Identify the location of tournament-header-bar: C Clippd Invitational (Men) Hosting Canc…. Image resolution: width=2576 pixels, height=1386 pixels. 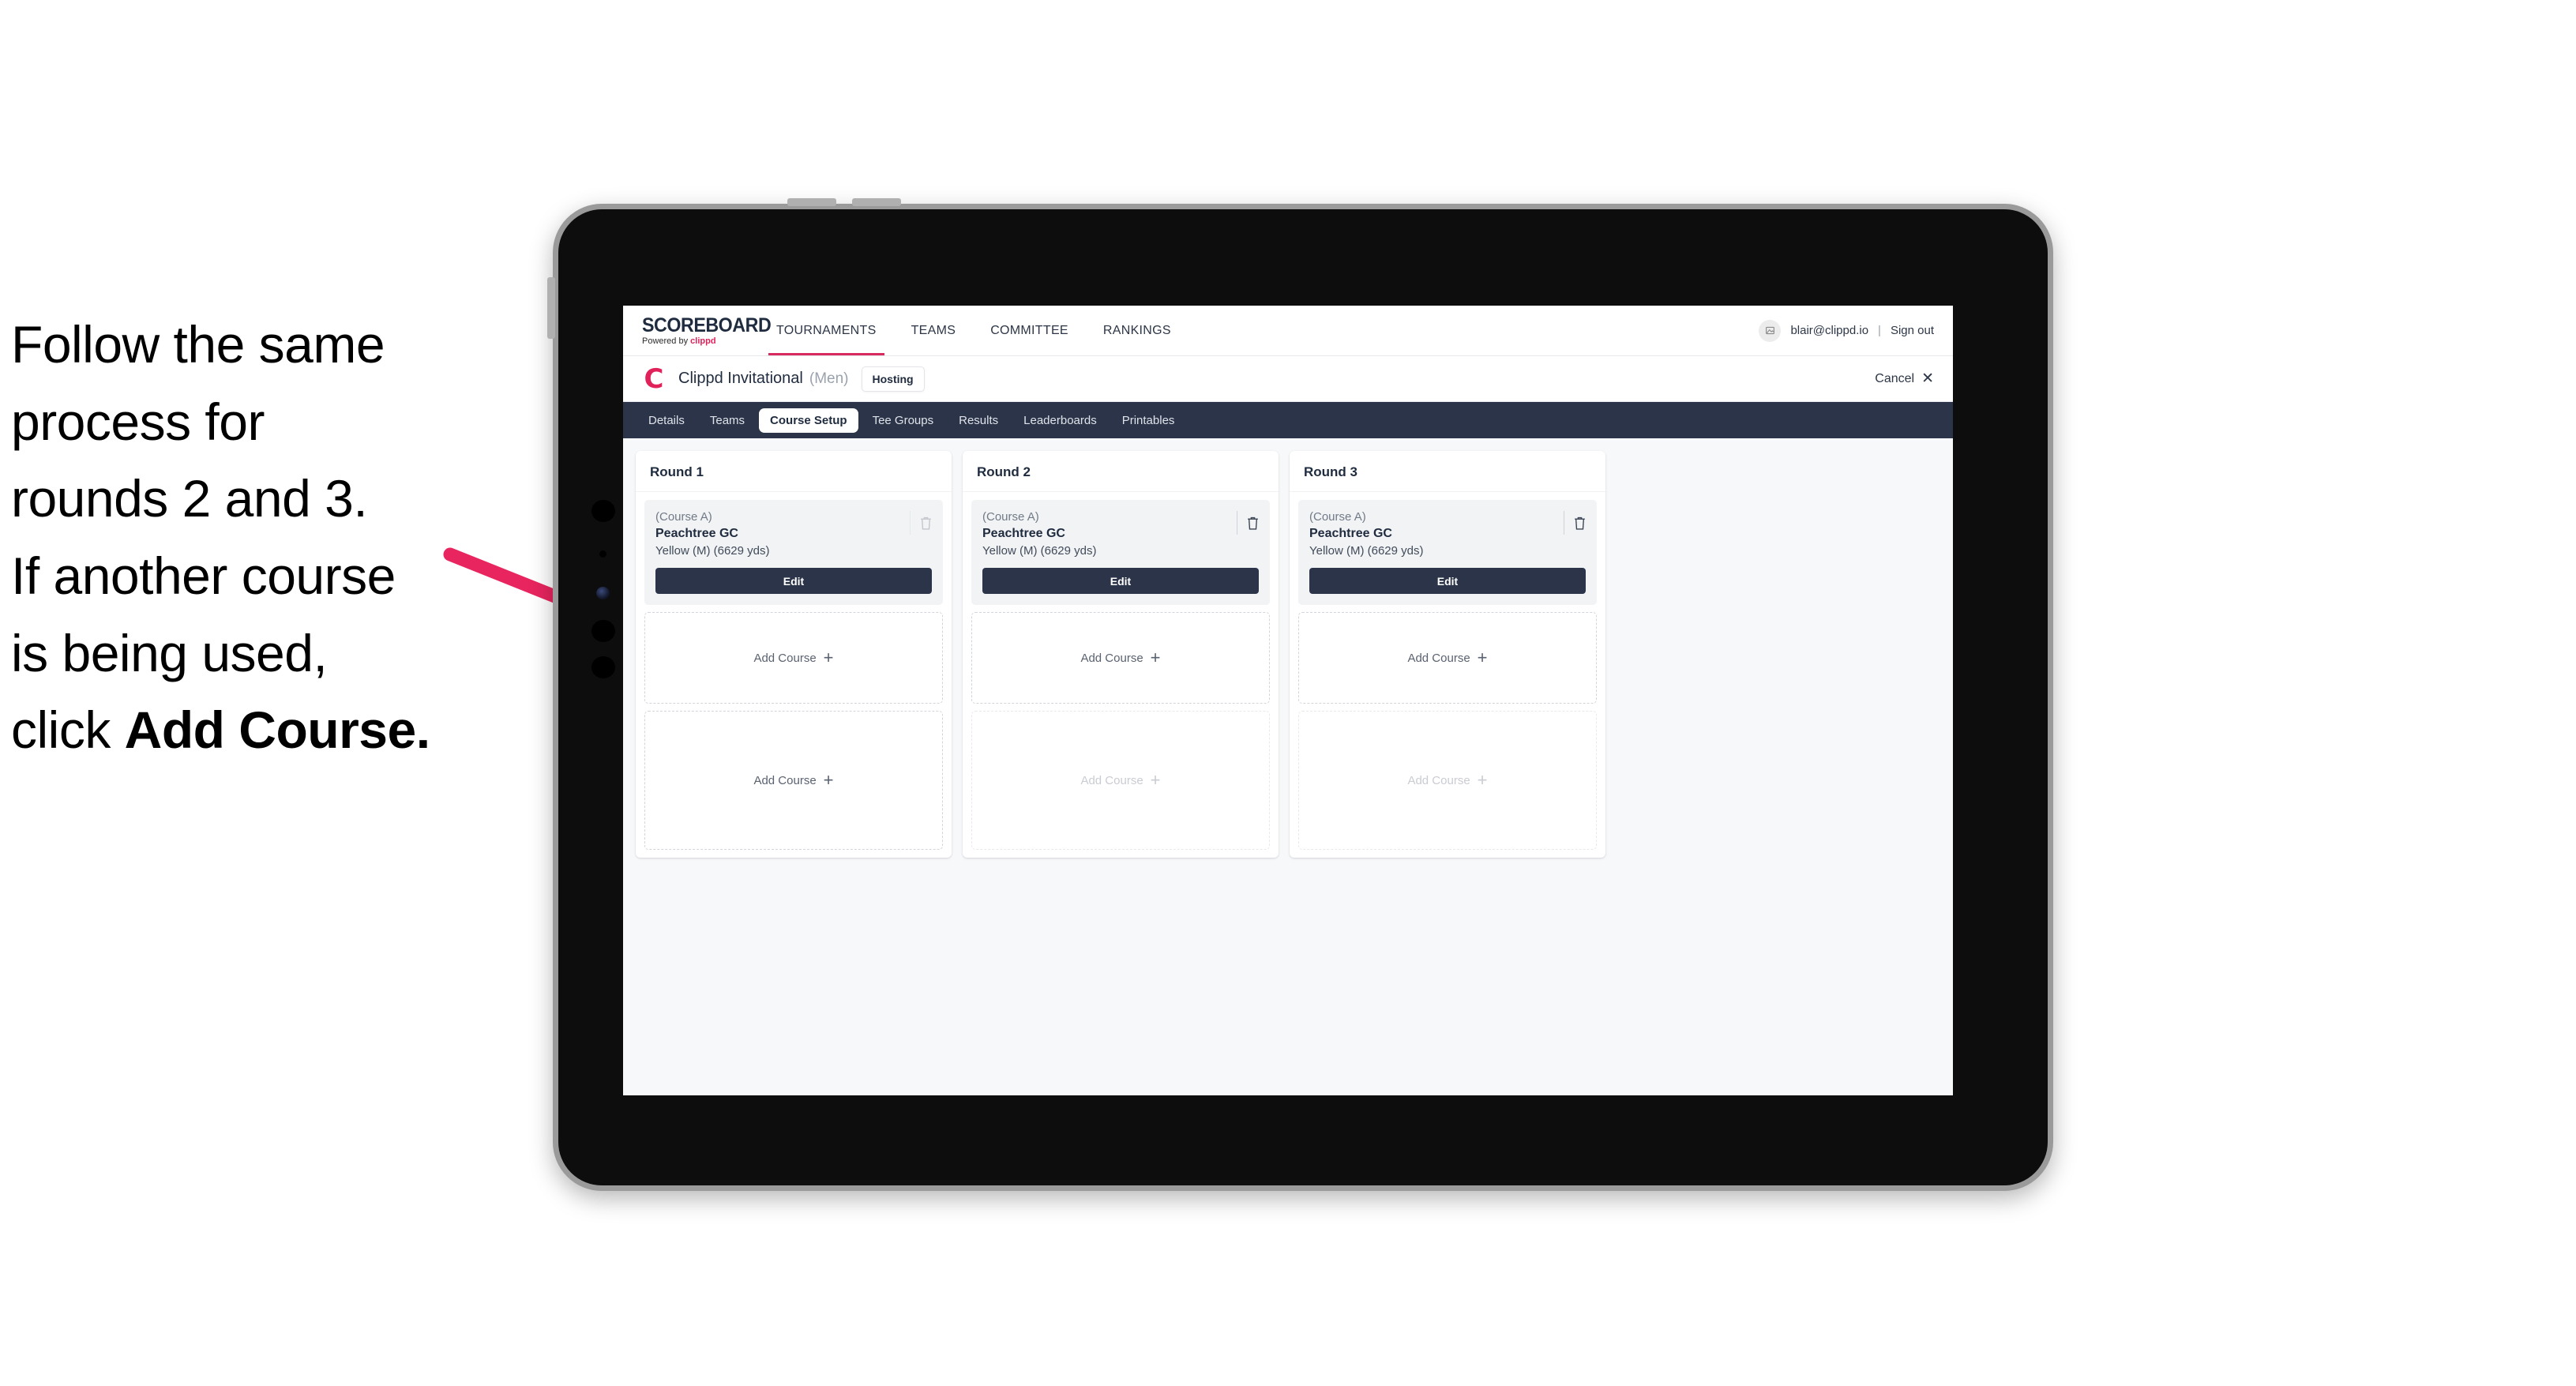
(1288, 379).